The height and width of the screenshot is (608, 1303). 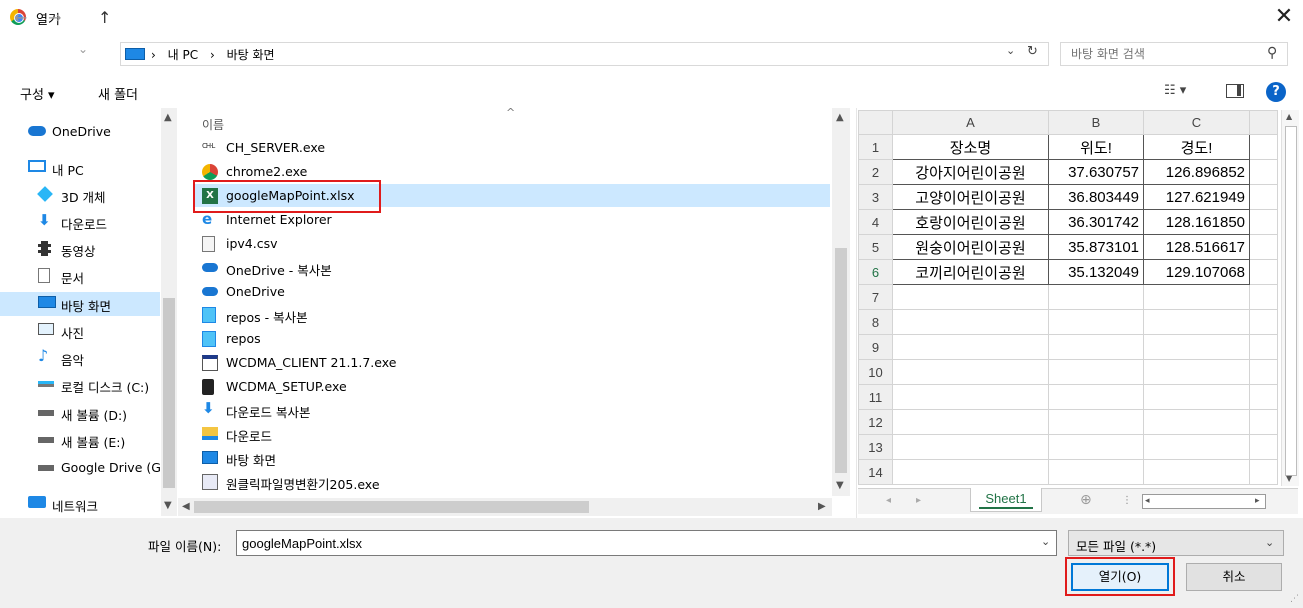 I want to click on drive-icon, so click(x=46, y=468).